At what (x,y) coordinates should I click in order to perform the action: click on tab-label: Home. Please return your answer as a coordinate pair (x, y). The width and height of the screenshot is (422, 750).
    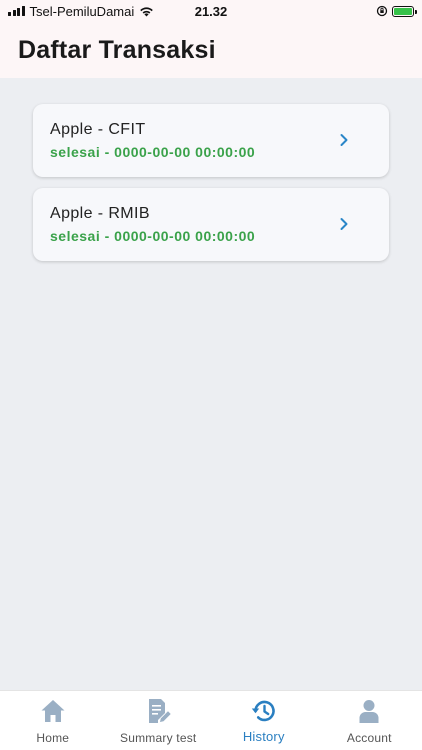
    Looking at the image, I should click on (53, 738).